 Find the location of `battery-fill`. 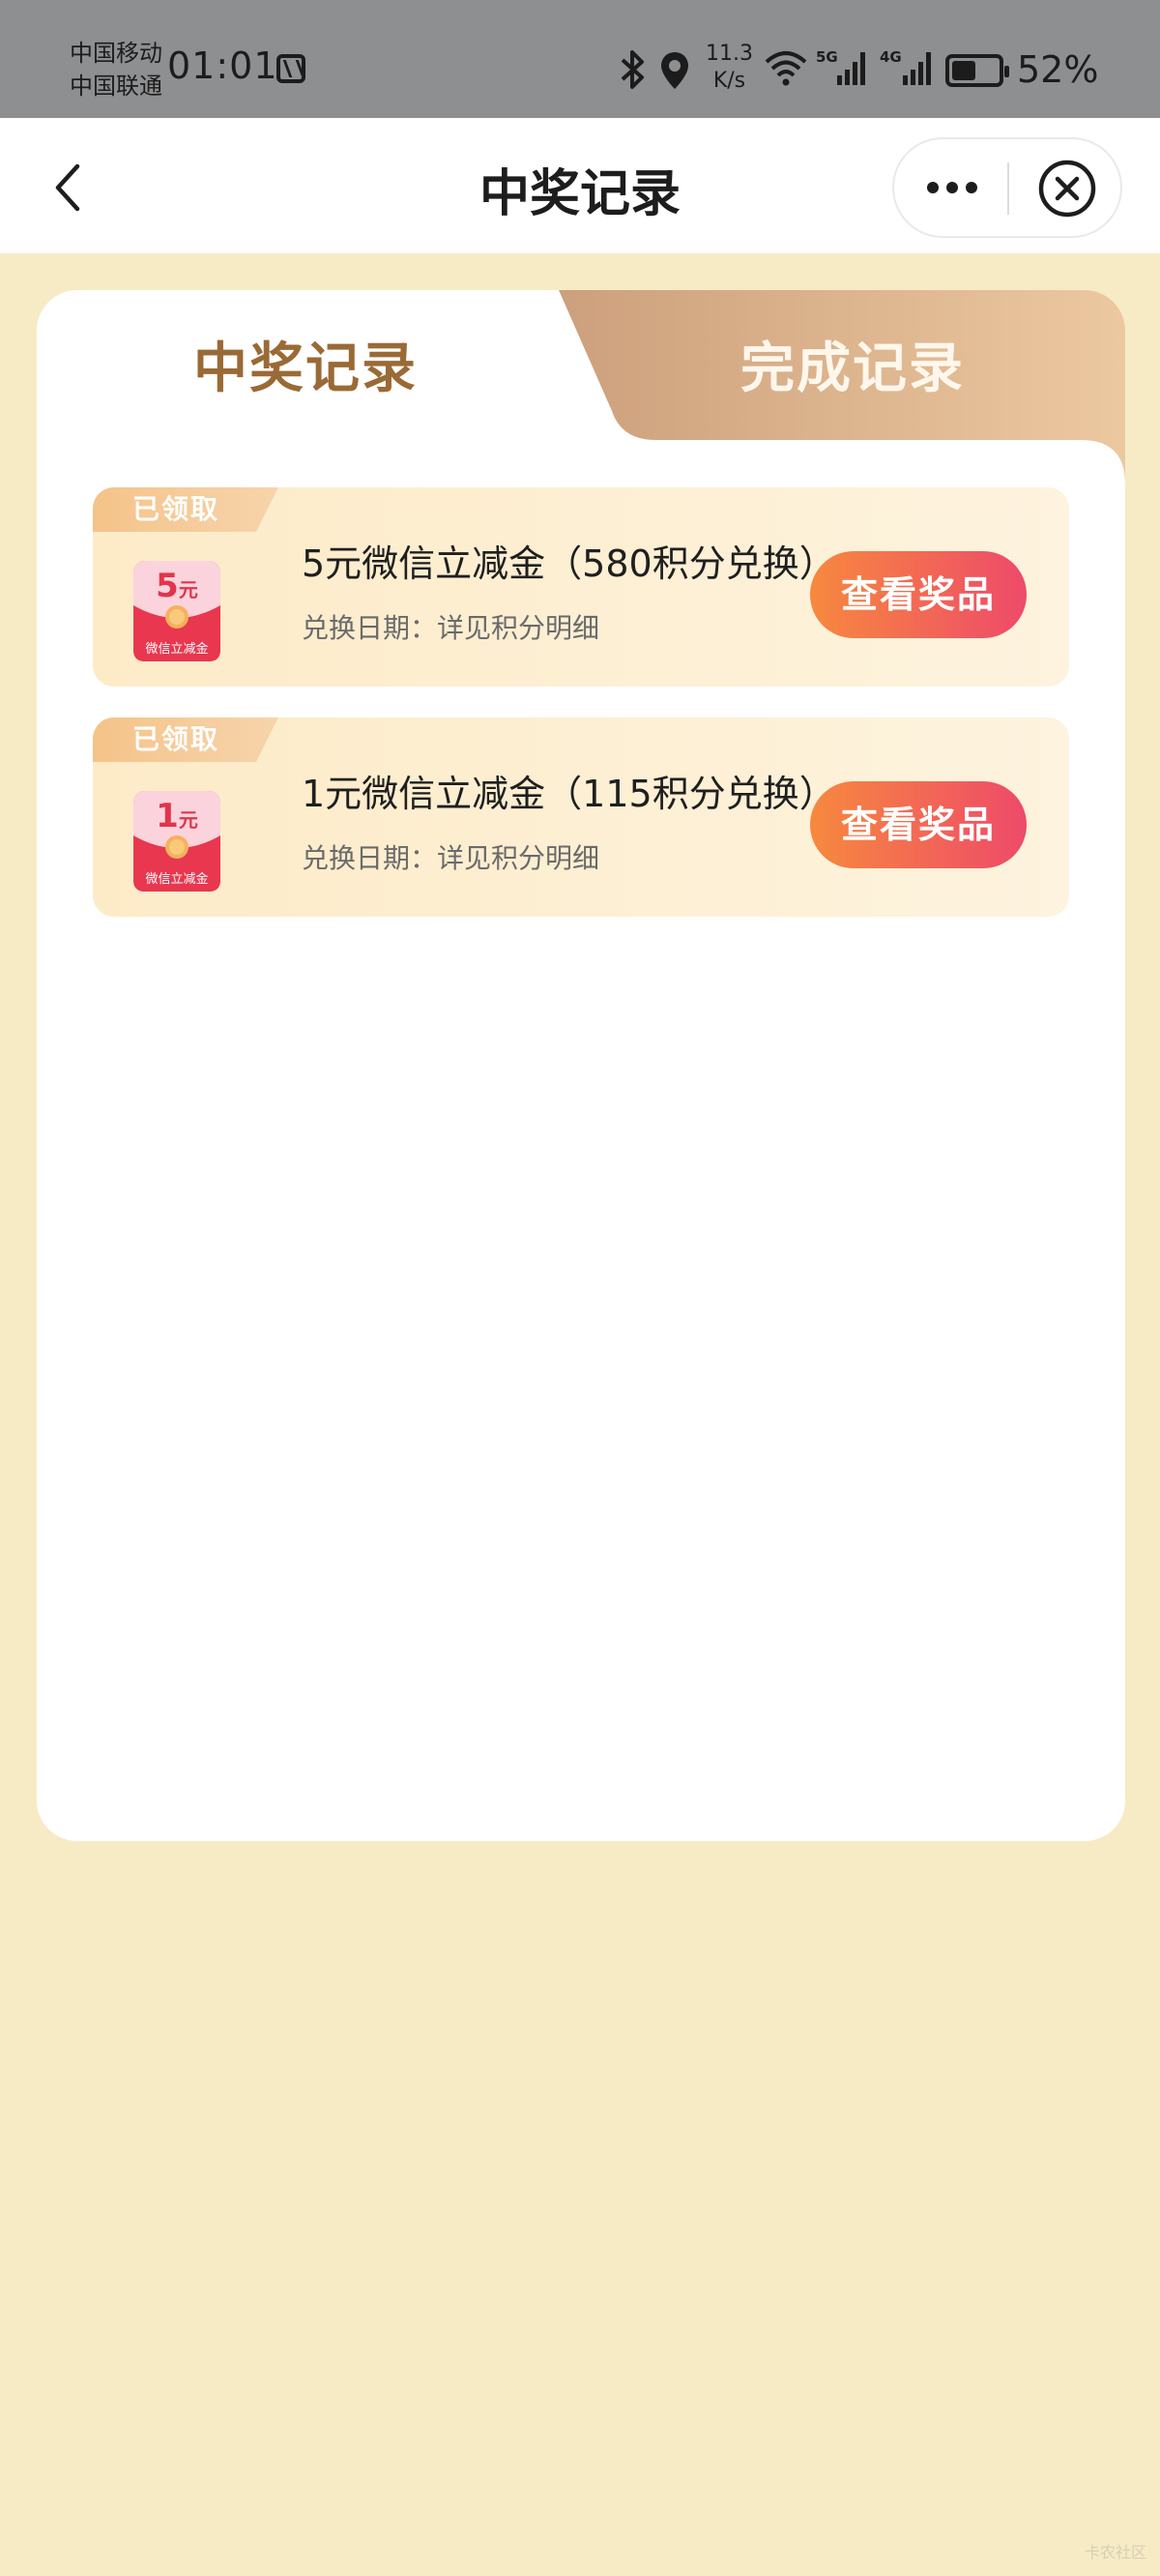

battery-fill is located at coordinates (963, 70).